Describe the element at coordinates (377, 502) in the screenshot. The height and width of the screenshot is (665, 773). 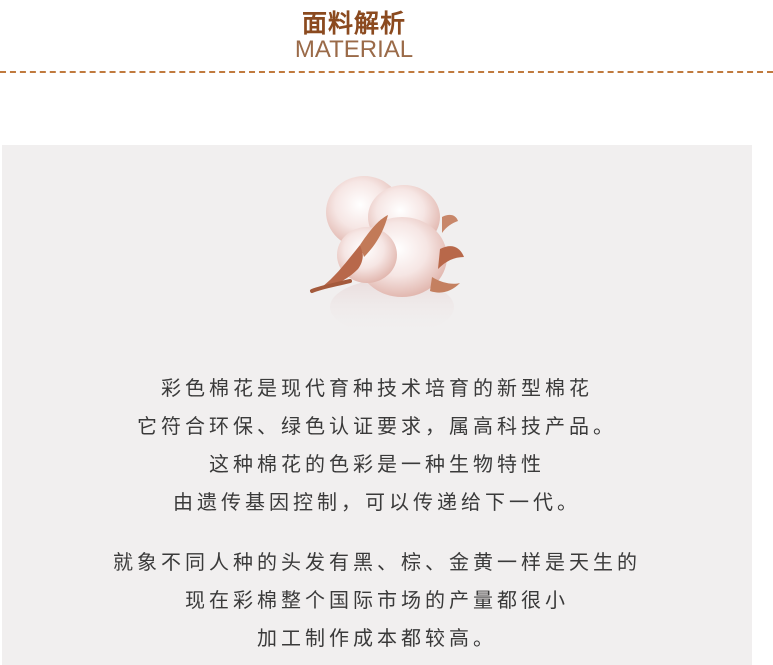
I see `text-line: 由遗传基因控制，可以传递给下一代。` at that location.